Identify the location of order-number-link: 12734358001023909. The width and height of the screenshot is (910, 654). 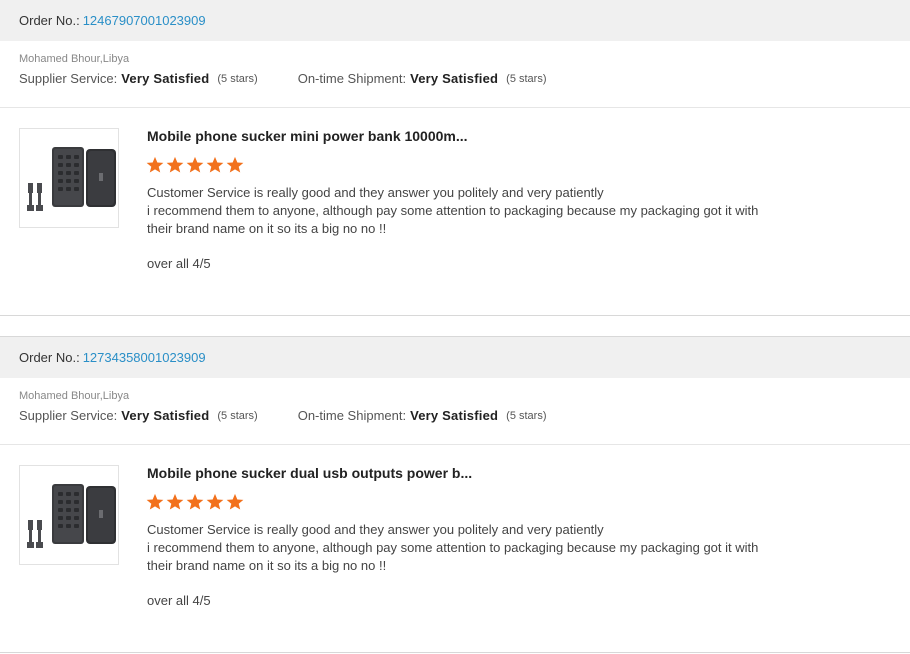
(144, 357).